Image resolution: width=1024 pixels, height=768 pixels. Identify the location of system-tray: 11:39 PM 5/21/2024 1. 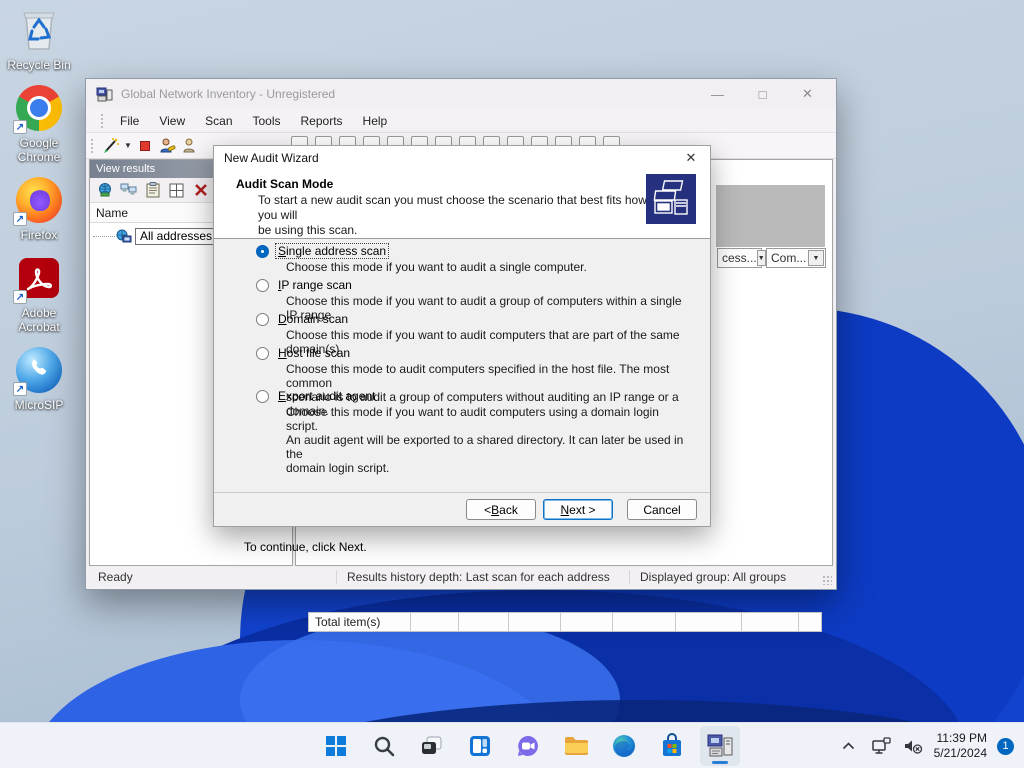
(927, 745).